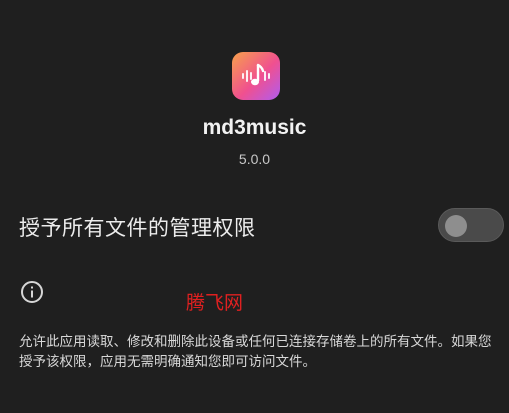  I want to click on app-name: md3music, so click(254, 127).